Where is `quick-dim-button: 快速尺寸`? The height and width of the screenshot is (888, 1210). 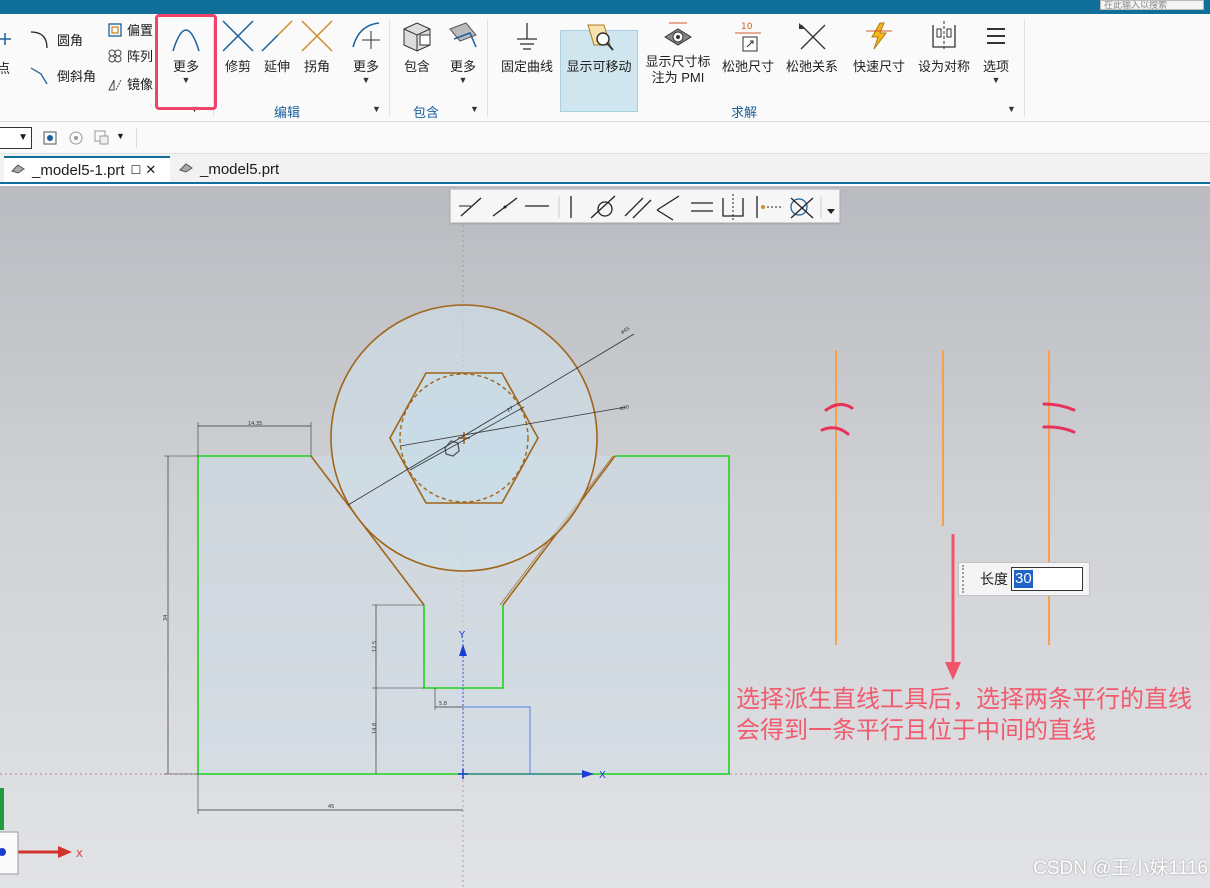
quick-dim-button: 快速尺寸 is located at coordinates (879, 46).